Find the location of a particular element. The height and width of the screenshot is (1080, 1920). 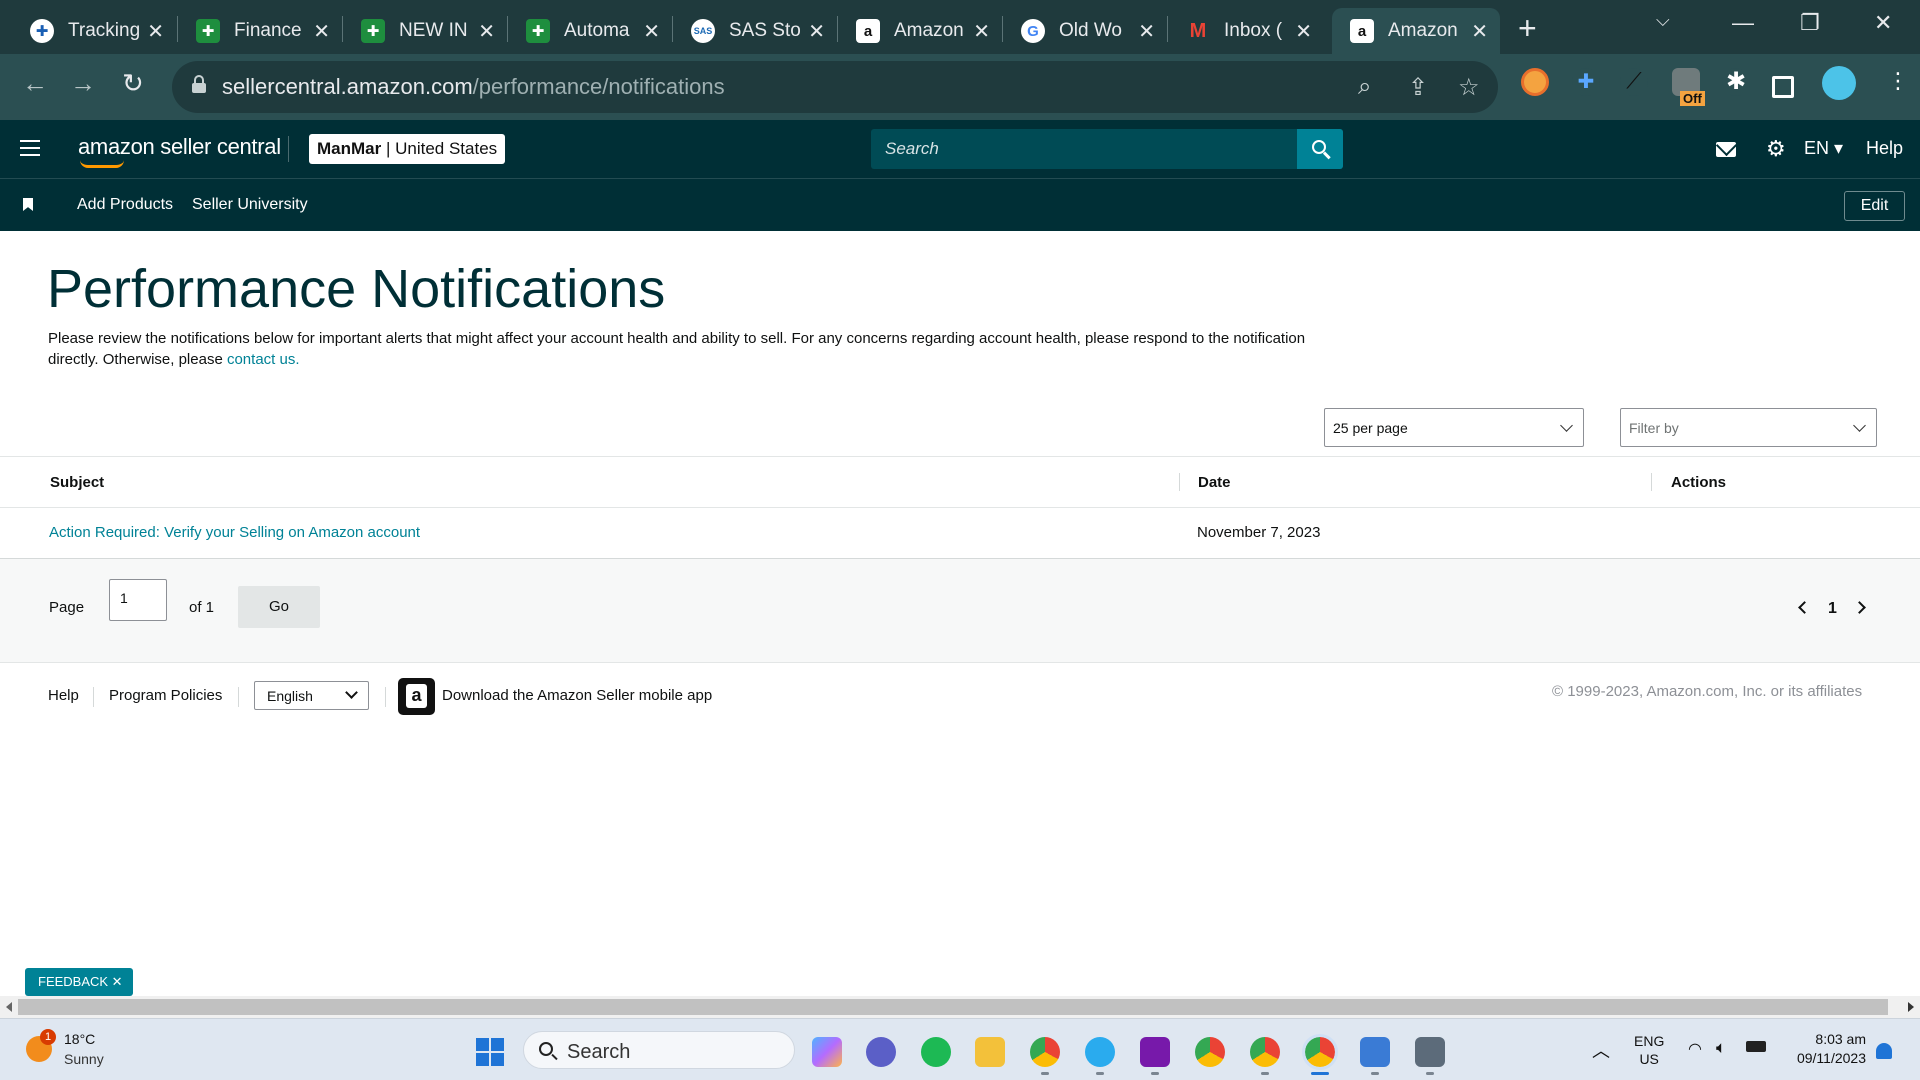

copilot-icon is located at coordinates (827, 1052).